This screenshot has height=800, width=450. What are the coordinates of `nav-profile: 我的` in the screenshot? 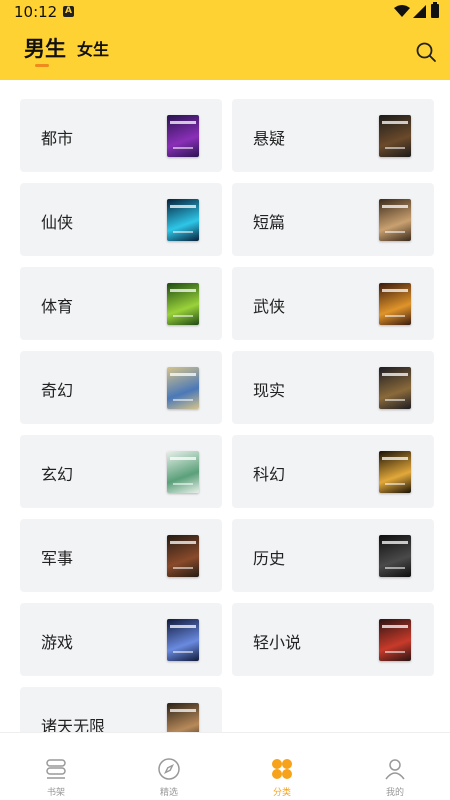 It's located at (394, 766).